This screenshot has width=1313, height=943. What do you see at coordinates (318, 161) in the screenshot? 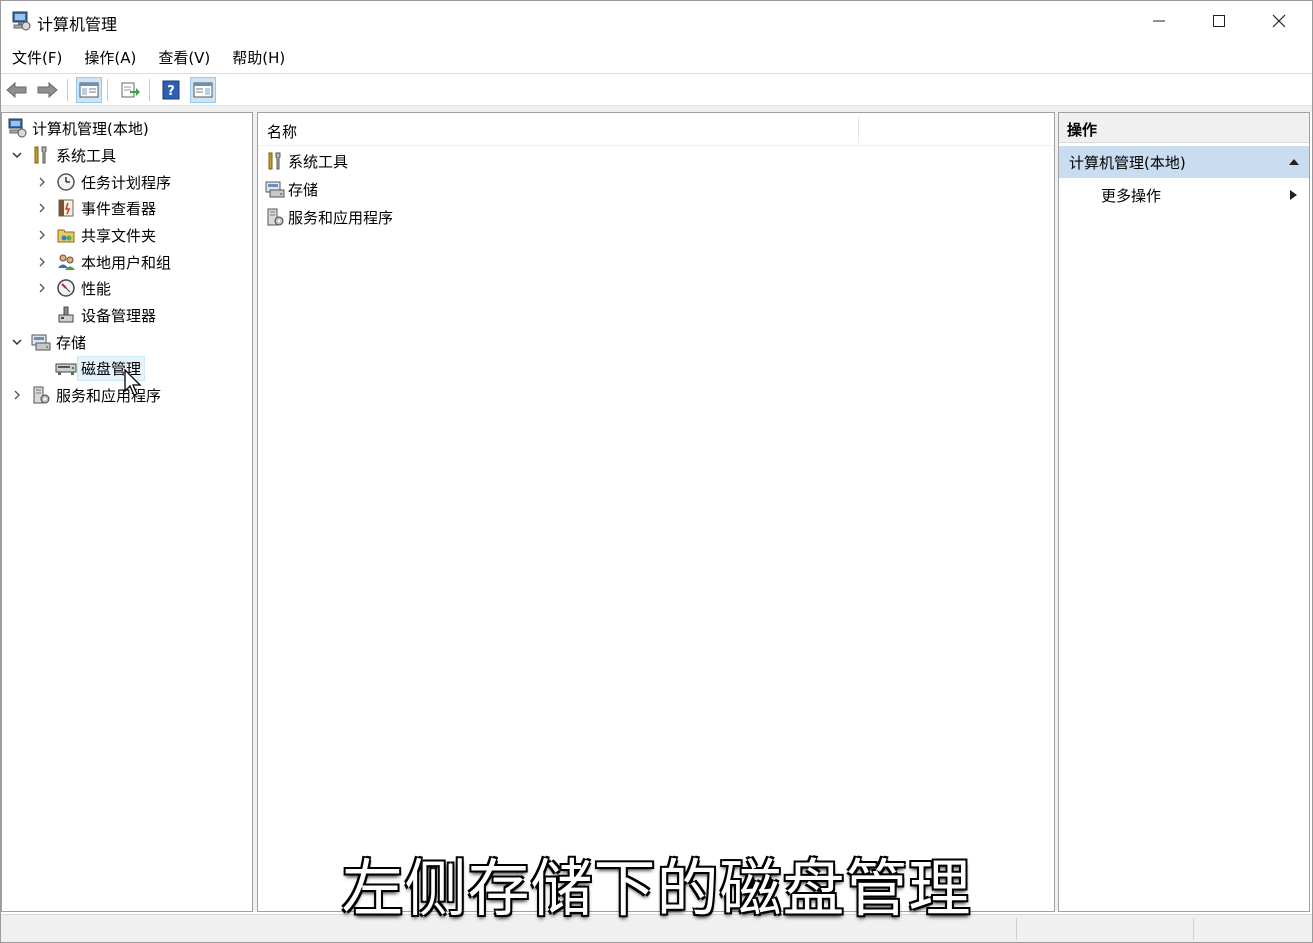
I see `list-item-label: 系统工具` at bounding box center [318, 161].